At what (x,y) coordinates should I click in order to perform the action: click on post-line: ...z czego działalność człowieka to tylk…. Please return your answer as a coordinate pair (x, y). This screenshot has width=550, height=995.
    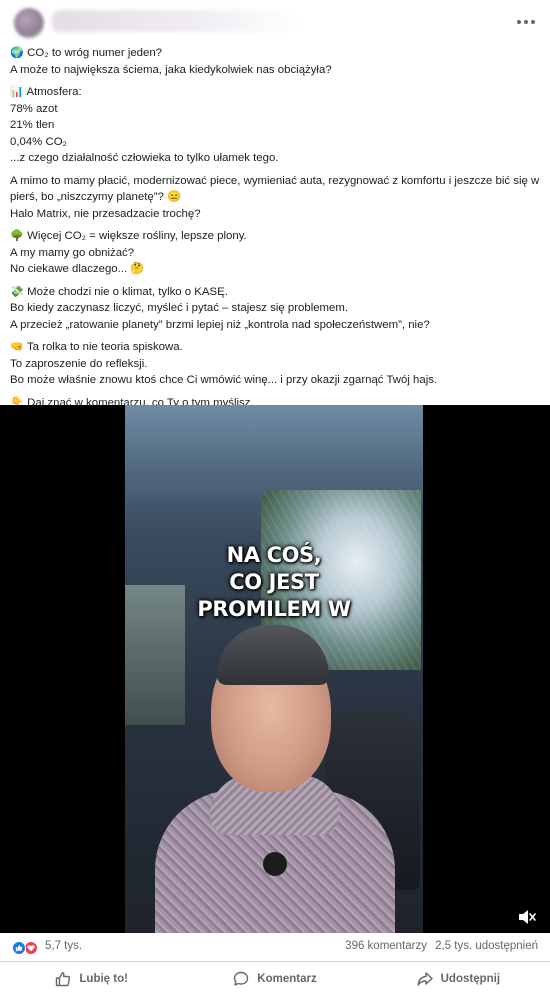
    Looking at the image, I should click on (276, 158).